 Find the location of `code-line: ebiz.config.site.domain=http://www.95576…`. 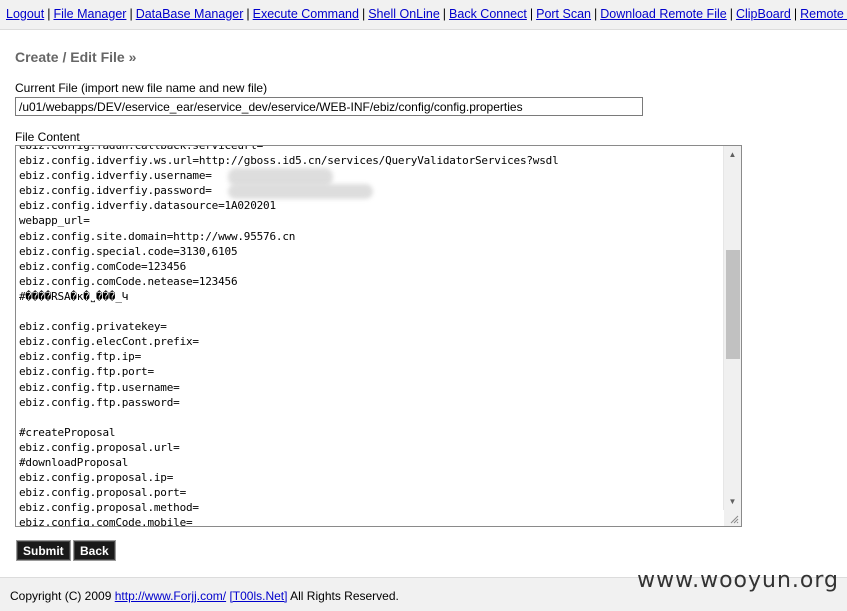

code-line: ebiz.config.site.domain=http://www.95576… is located at coordinates (157, 236).